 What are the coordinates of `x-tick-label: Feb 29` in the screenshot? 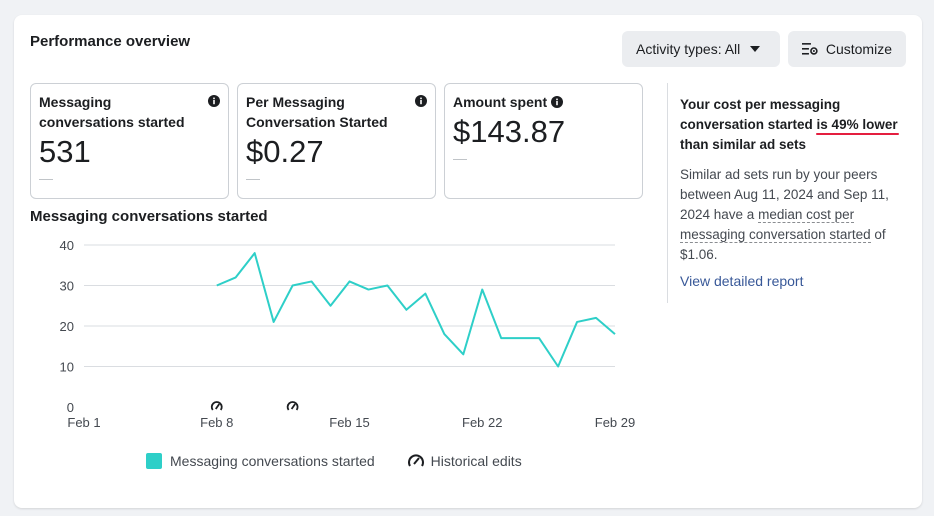 It's located at (615, 422).